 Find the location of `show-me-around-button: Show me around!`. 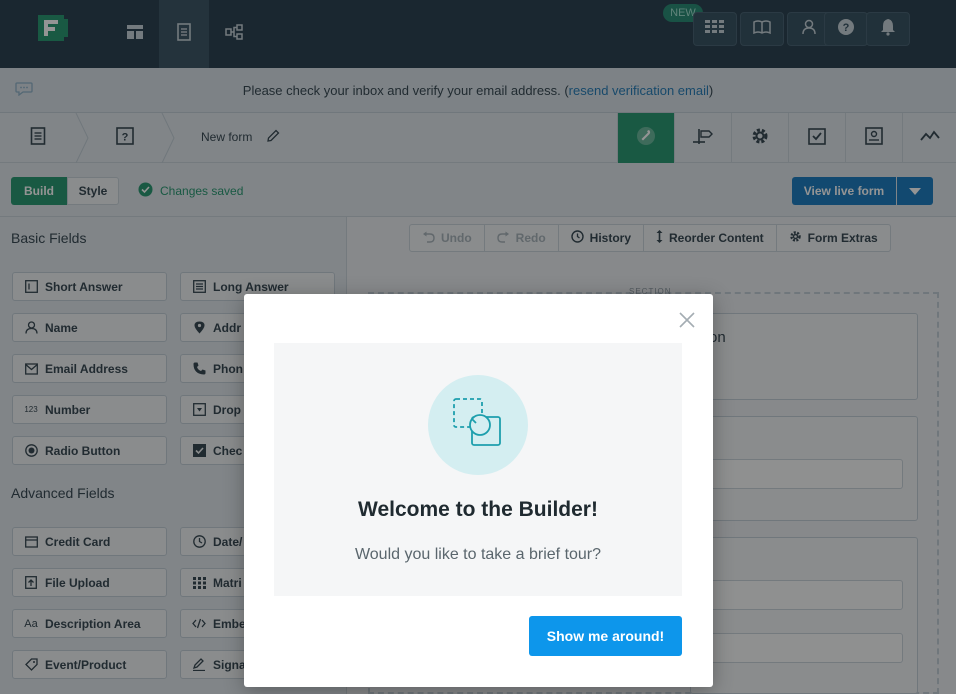

show-me-around-button: Show me around! is located at coordinates (605, 636).